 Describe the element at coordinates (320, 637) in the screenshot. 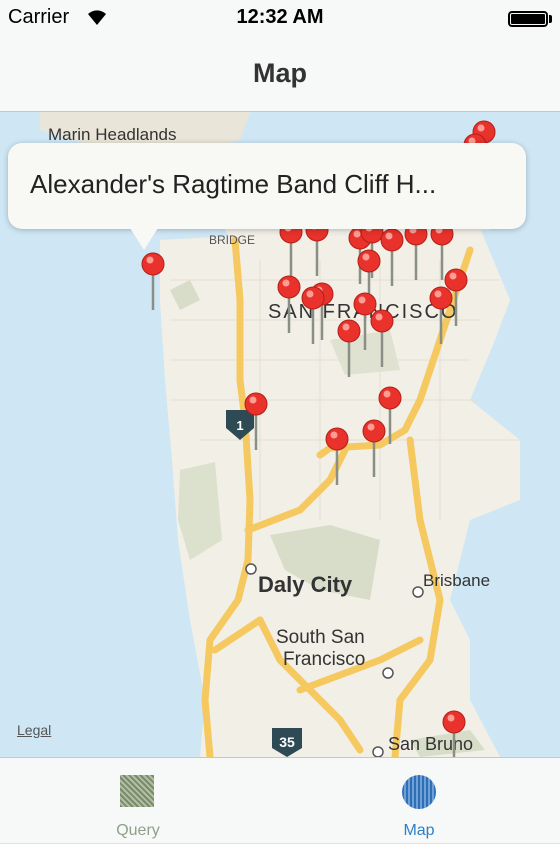

I see `label-south-san: South San` at that location.